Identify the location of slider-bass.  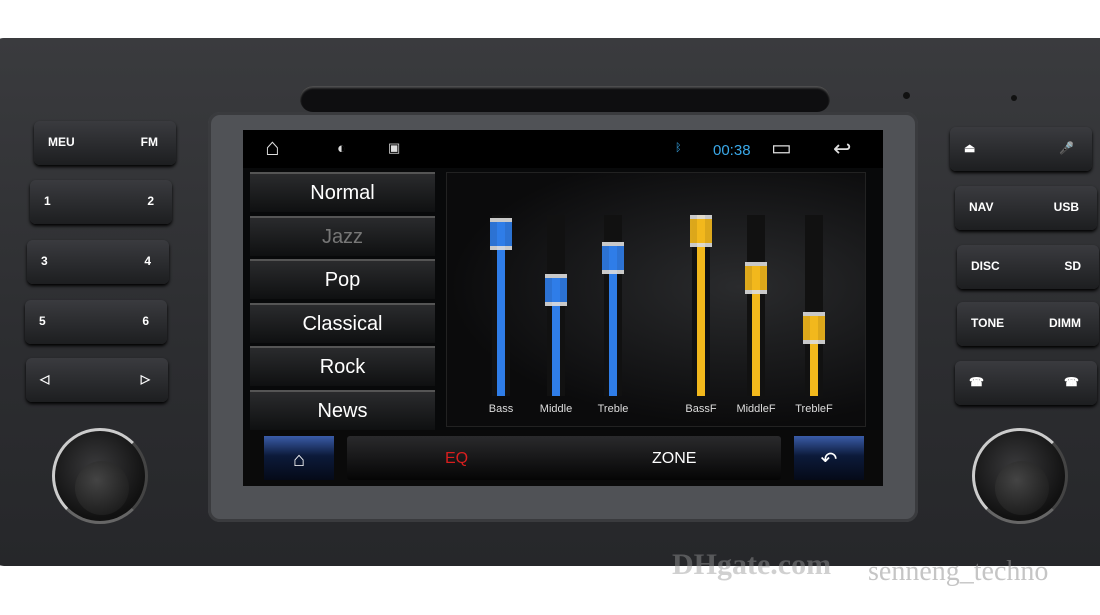
(501, 305).